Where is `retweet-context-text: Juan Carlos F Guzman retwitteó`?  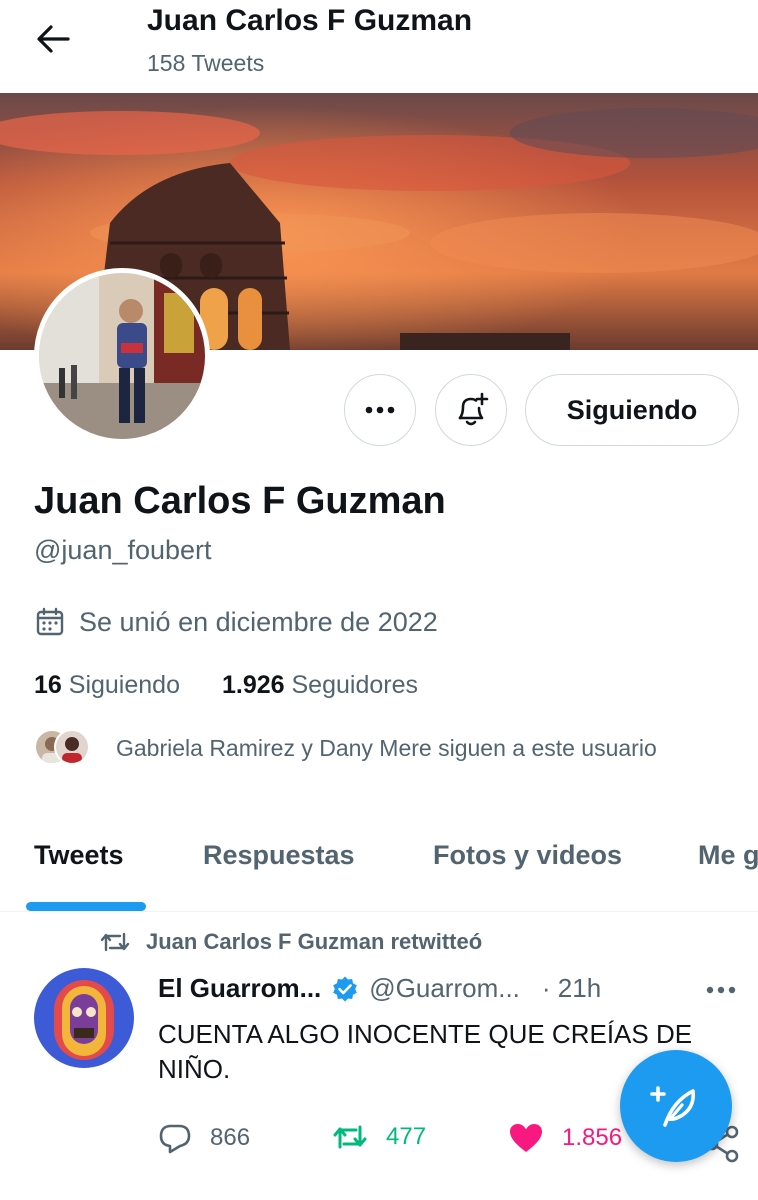 retweet-context-text: Juan Carlos F Guzman retwitteó is located at coordinates (314, 941).